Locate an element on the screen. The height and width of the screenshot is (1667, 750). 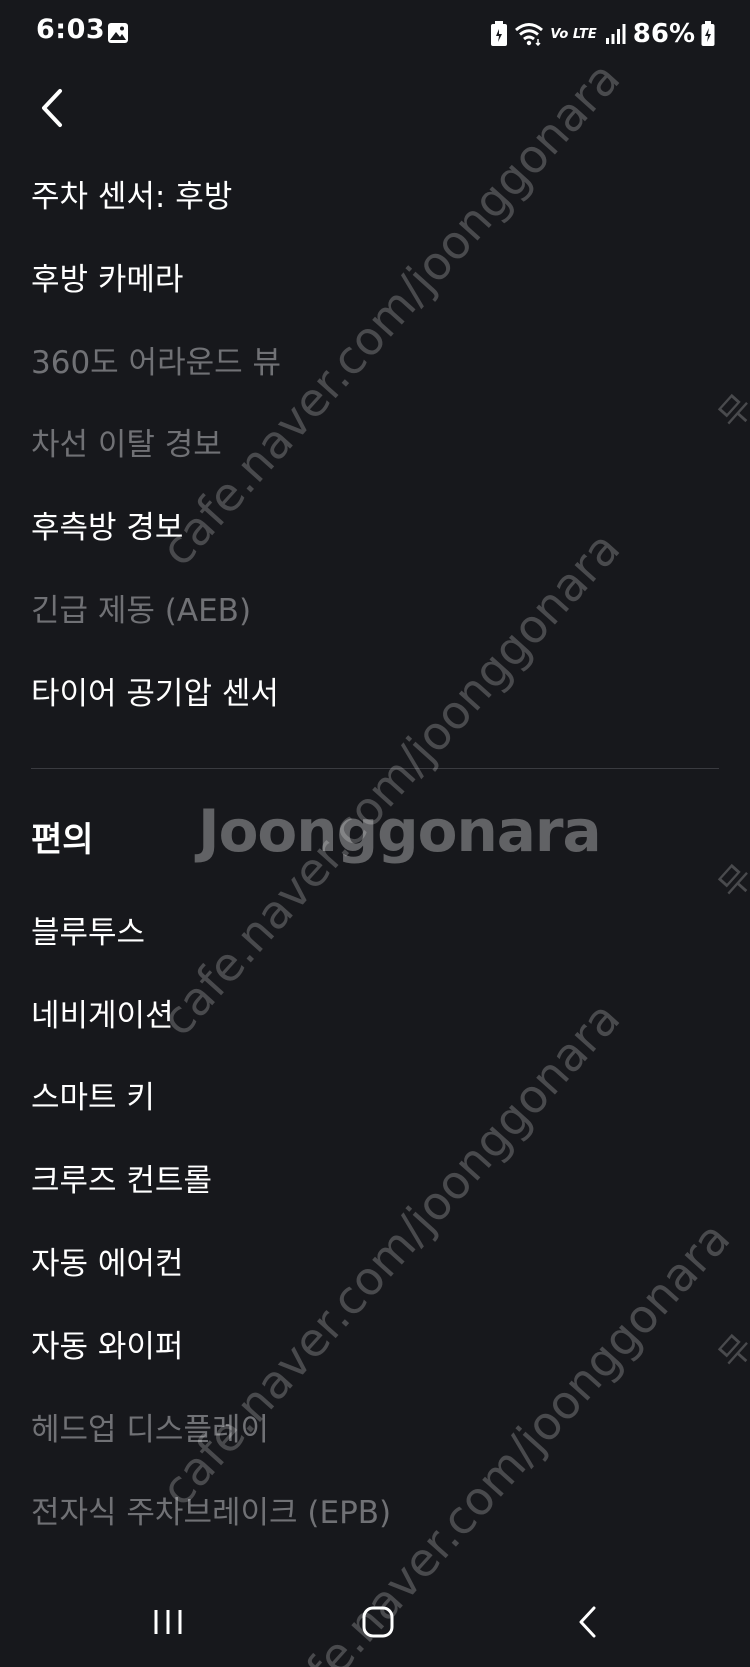
volte-indicator: Vo LTE is located at coordinates (573, 34).